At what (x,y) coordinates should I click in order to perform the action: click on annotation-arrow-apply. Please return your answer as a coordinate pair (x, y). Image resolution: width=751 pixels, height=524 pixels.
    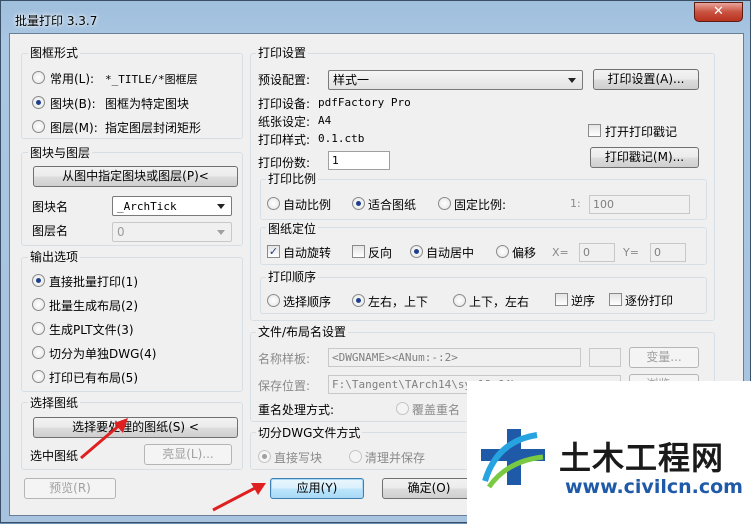
    Looking at the image, I should click on (239, 497).